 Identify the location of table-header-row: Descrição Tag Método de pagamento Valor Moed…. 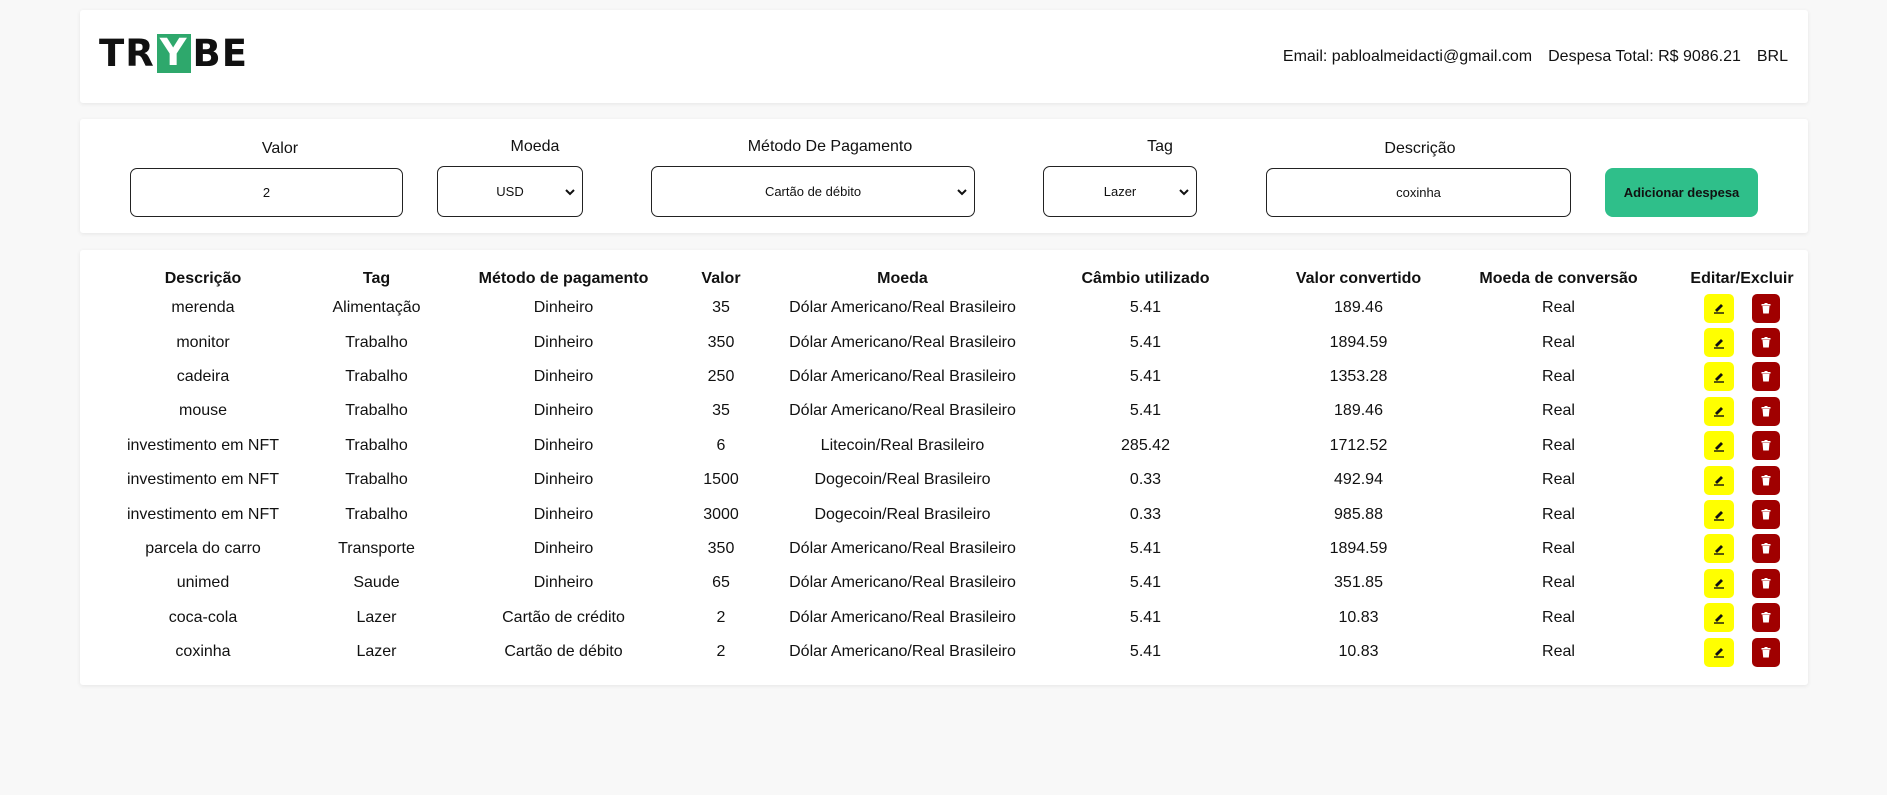
(968, 279).